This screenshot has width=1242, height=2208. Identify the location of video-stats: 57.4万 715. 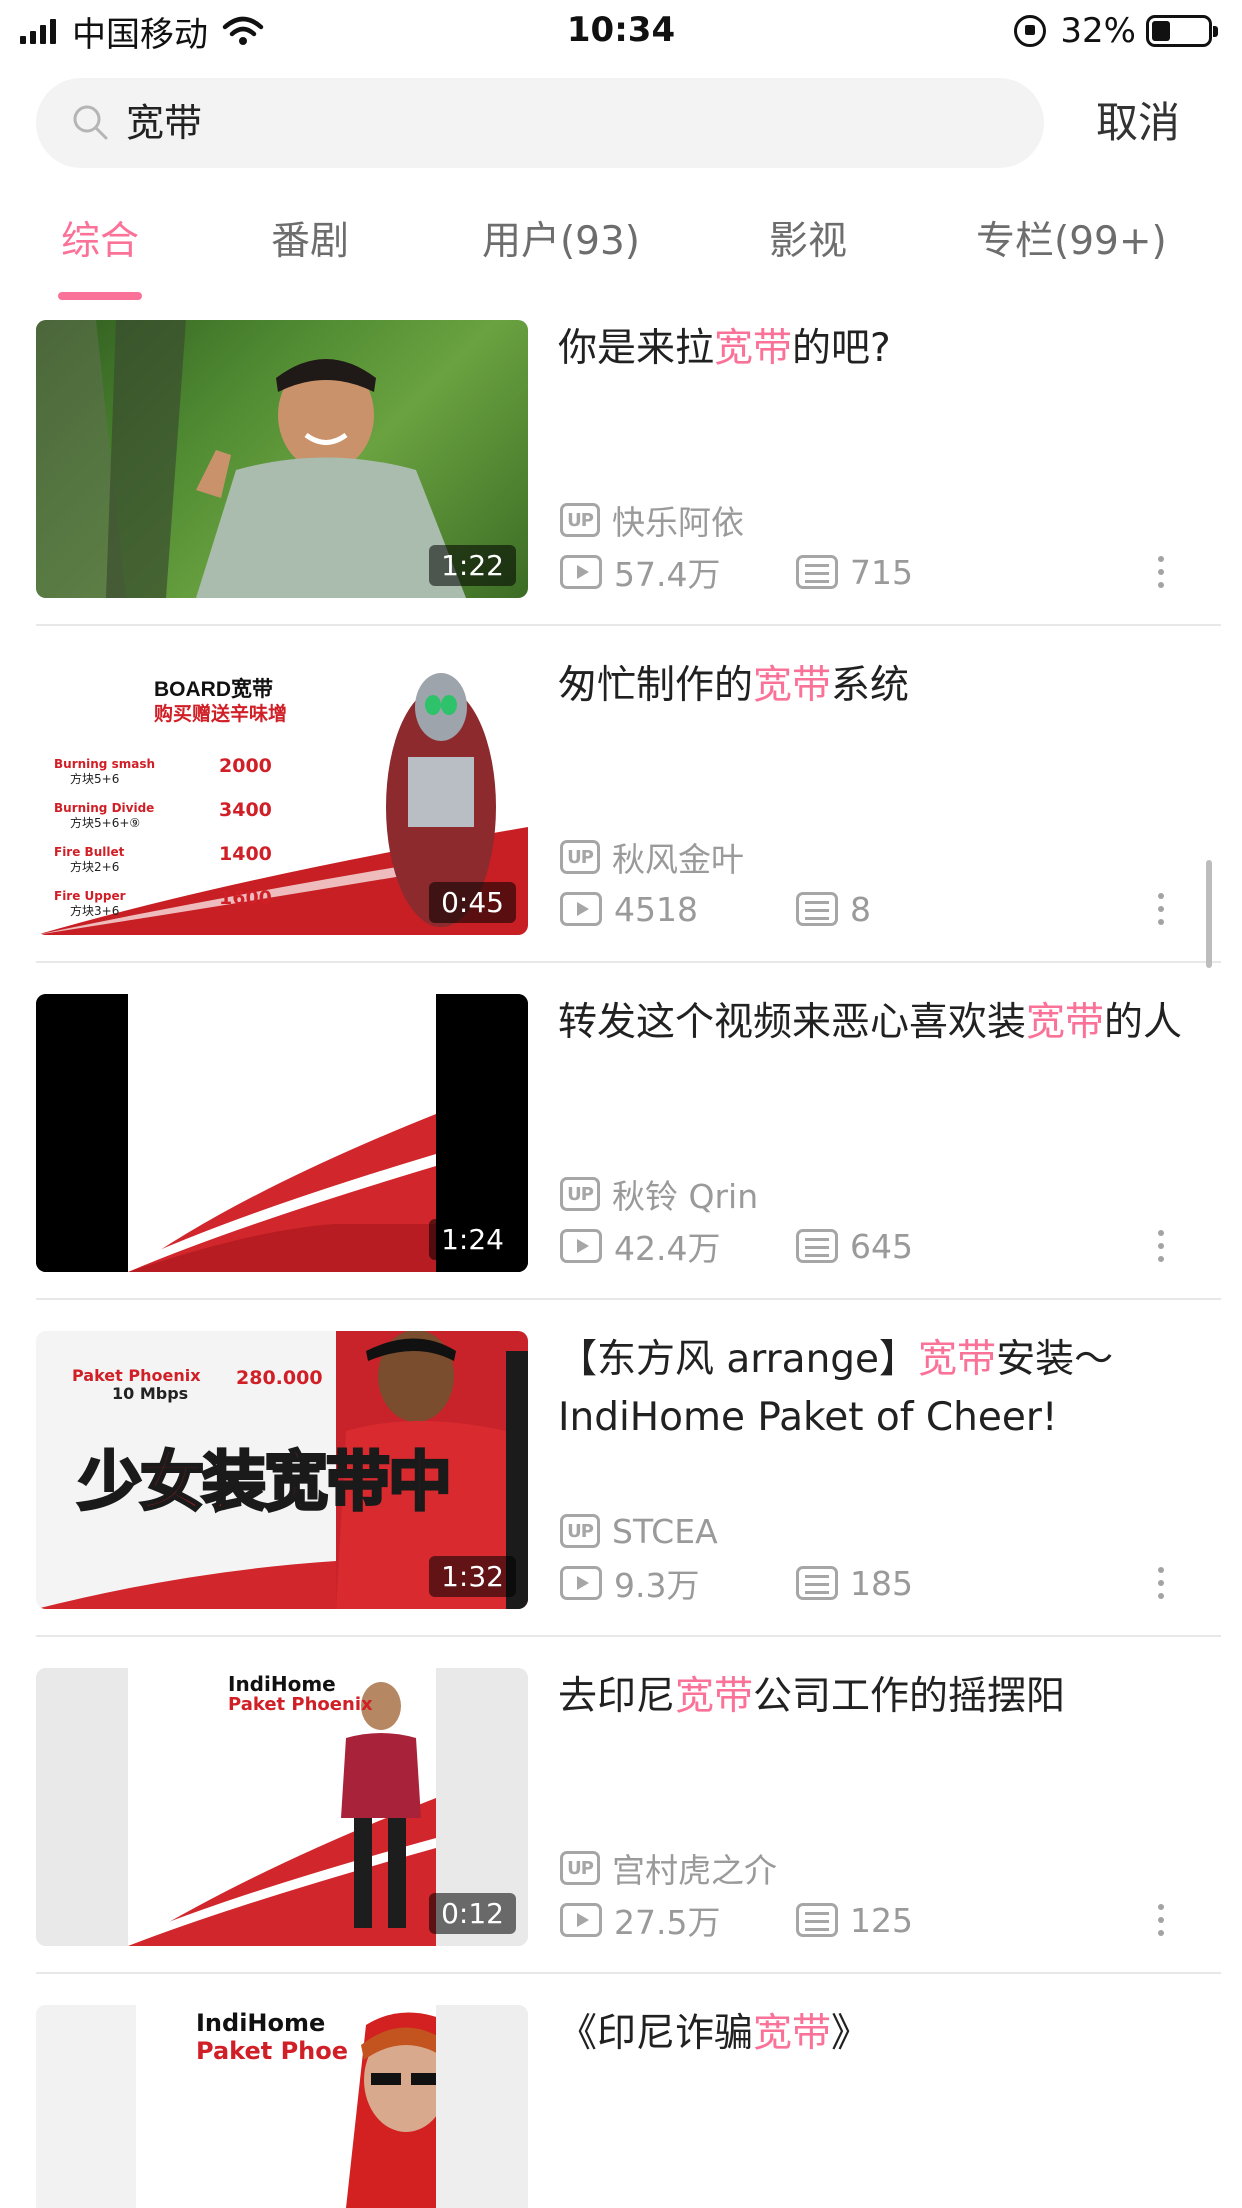
(880, 573).